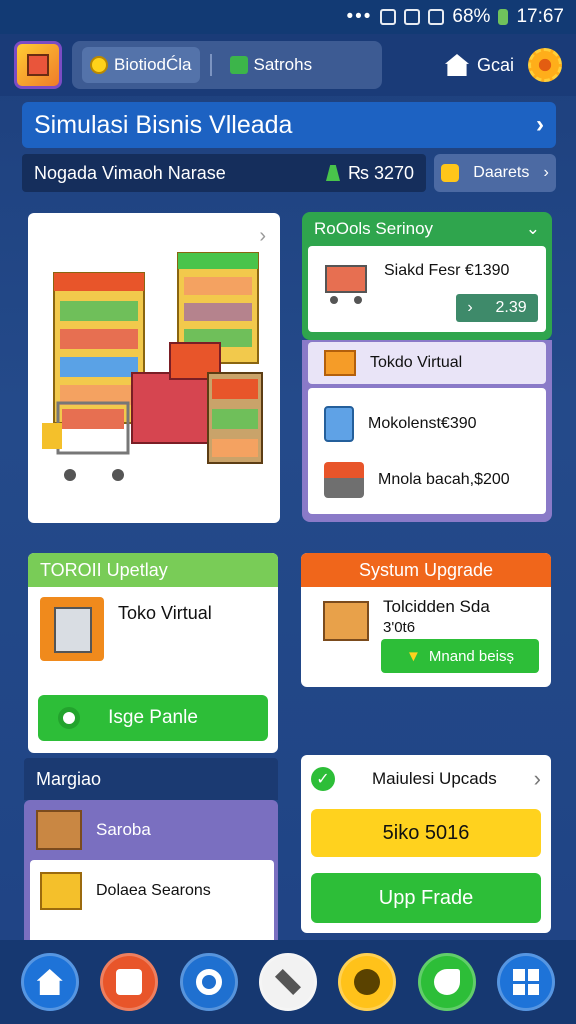 The height and width of the screenshot is (1024, 576). I want to click on check-icon: ✓, so click(323, 779).